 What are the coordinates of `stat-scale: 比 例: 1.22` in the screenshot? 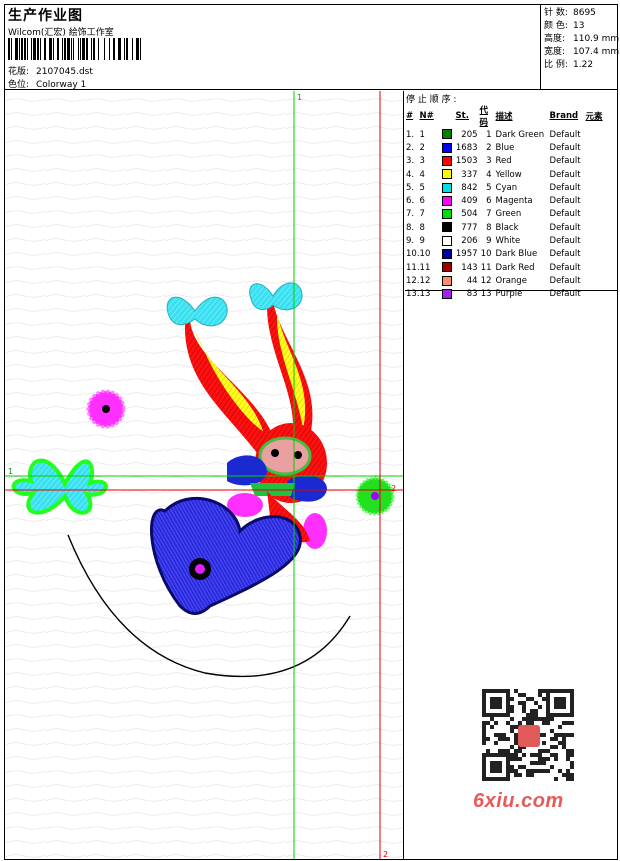 It's located at (580, 65).